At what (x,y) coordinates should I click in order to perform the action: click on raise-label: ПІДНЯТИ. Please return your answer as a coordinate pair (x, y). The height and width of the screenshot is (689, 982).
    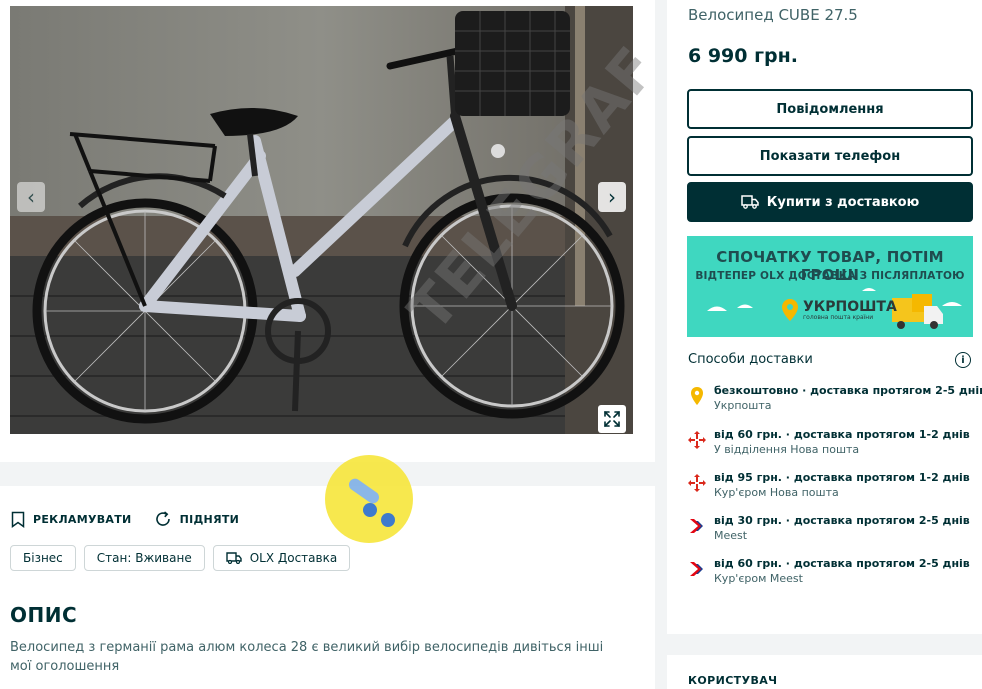
    Looking at the image, I should click on (209, 519).